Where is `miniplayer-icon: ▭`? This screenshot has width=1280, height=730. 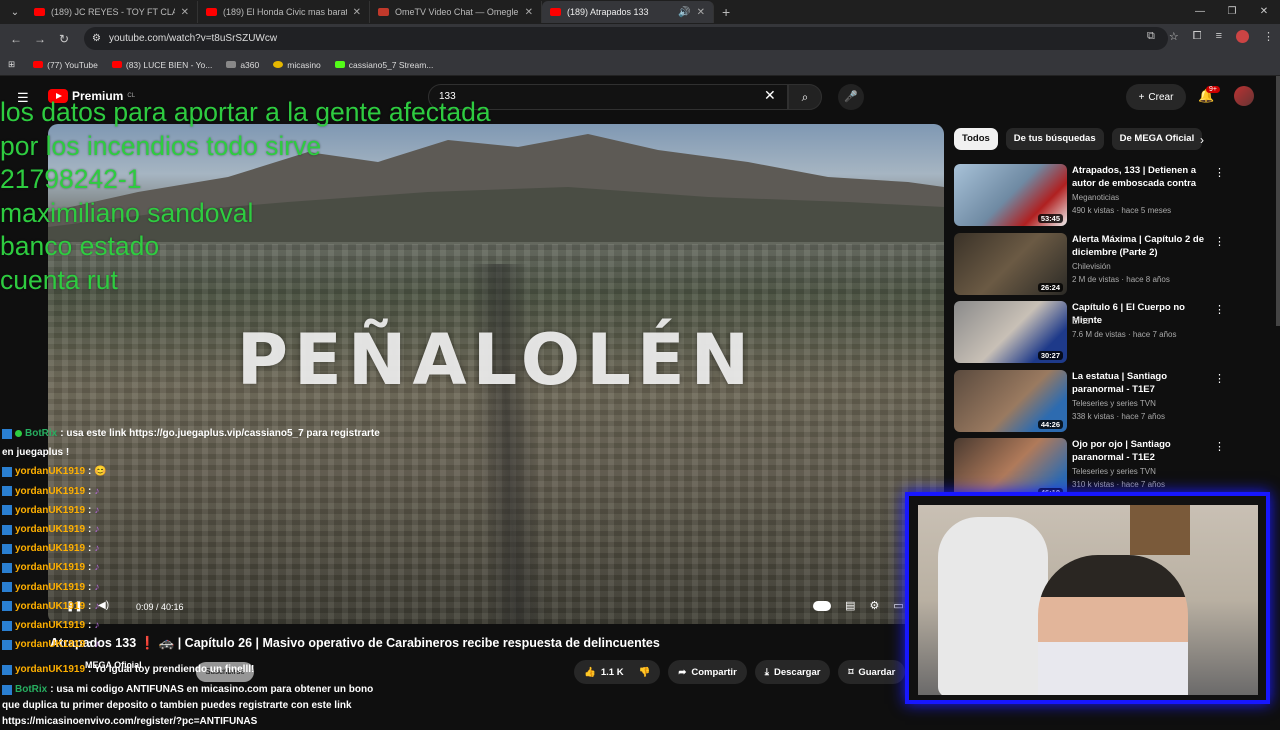 miniplayer-icon: ▭ is located at coordinates (898, 605).